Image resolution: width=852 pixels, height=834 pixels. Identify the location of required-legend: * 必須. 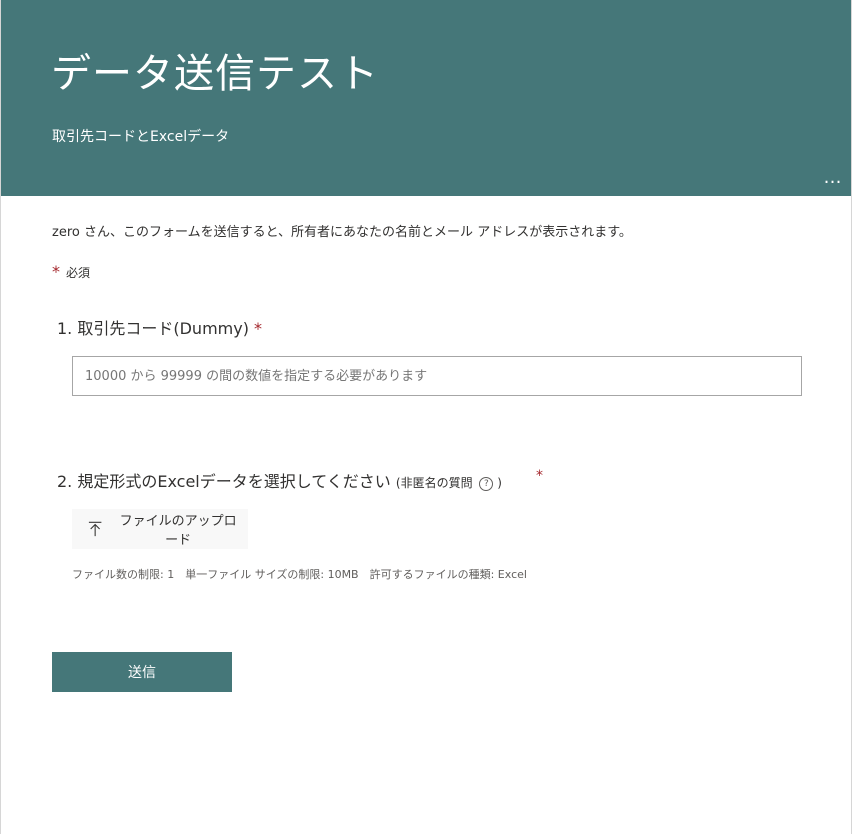
(71, 271).